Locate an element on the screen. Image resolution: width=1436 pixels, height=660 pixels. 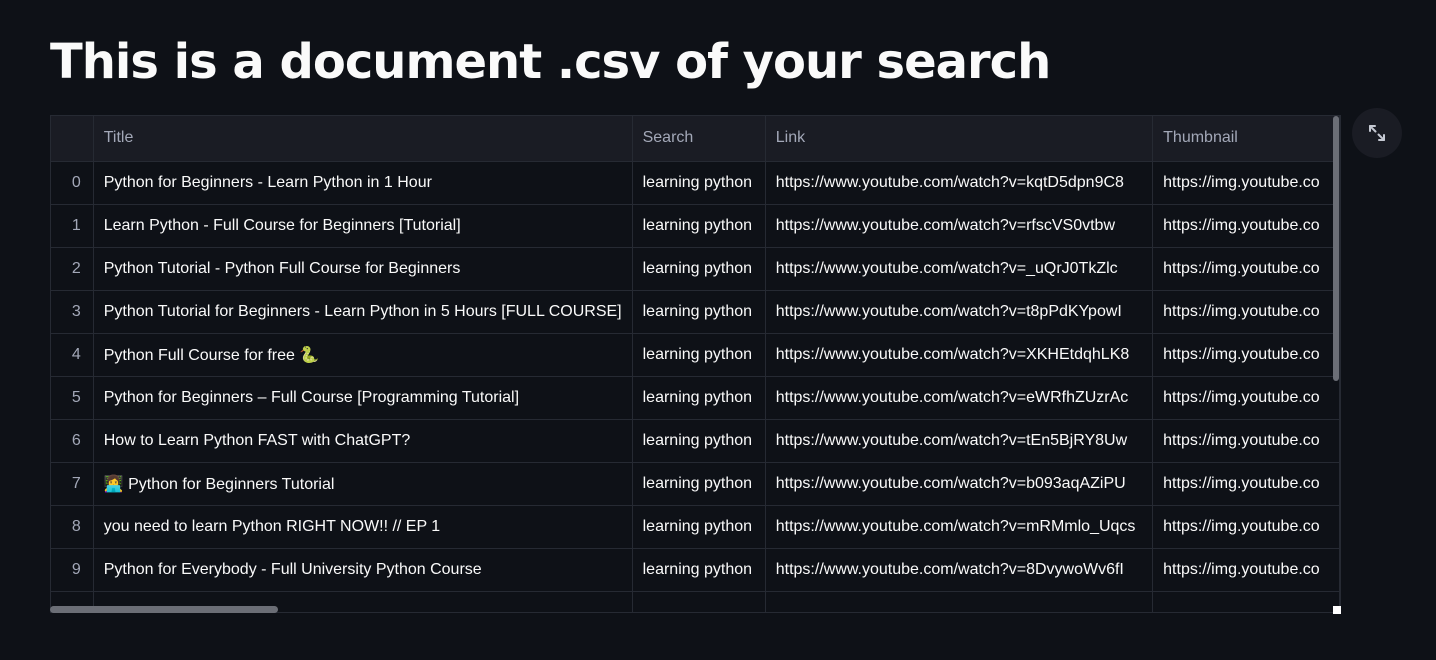
expand-button is located at coordinates (1377, 133).